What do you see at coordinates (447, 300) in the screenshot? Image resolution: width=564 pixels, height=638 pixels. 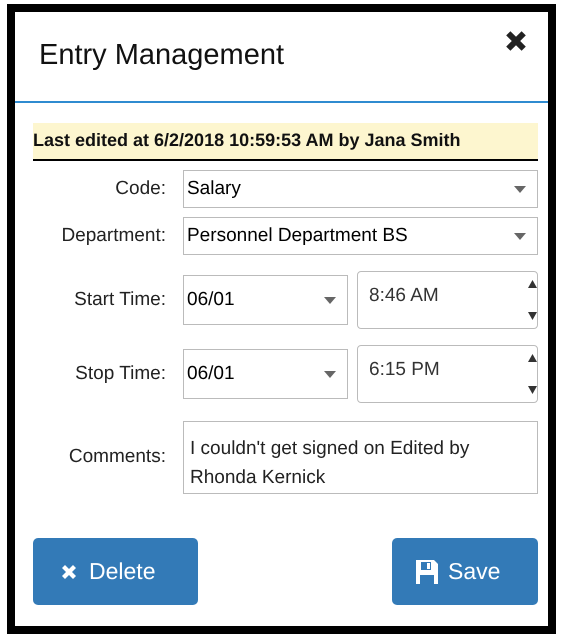 I see `time-spinner: 8:46 AM` at bounding box center [447, 300].